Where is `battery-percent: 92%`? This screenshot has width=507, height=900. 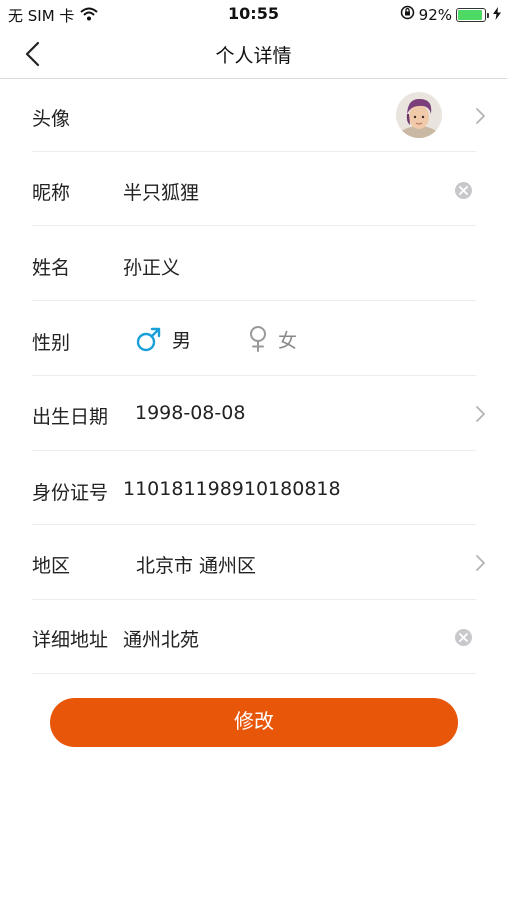 battery-percent: 92% is located at coordinates (435, 14).